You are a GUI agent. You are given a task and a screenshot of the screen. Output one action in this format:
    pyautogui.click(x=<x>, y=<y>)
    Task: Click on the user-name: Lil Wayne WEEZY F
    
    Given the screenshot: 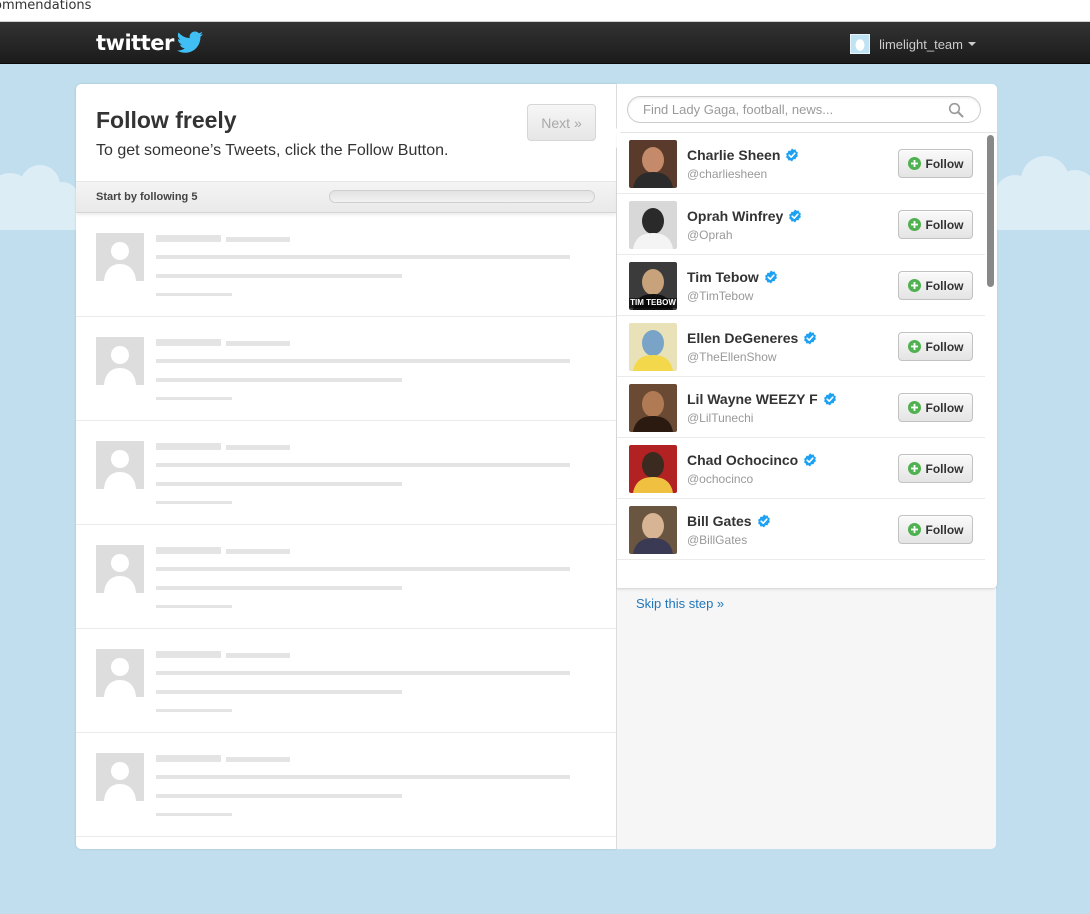 What is the action you would take?
    pyautogui.click(x=762, y=399)
    